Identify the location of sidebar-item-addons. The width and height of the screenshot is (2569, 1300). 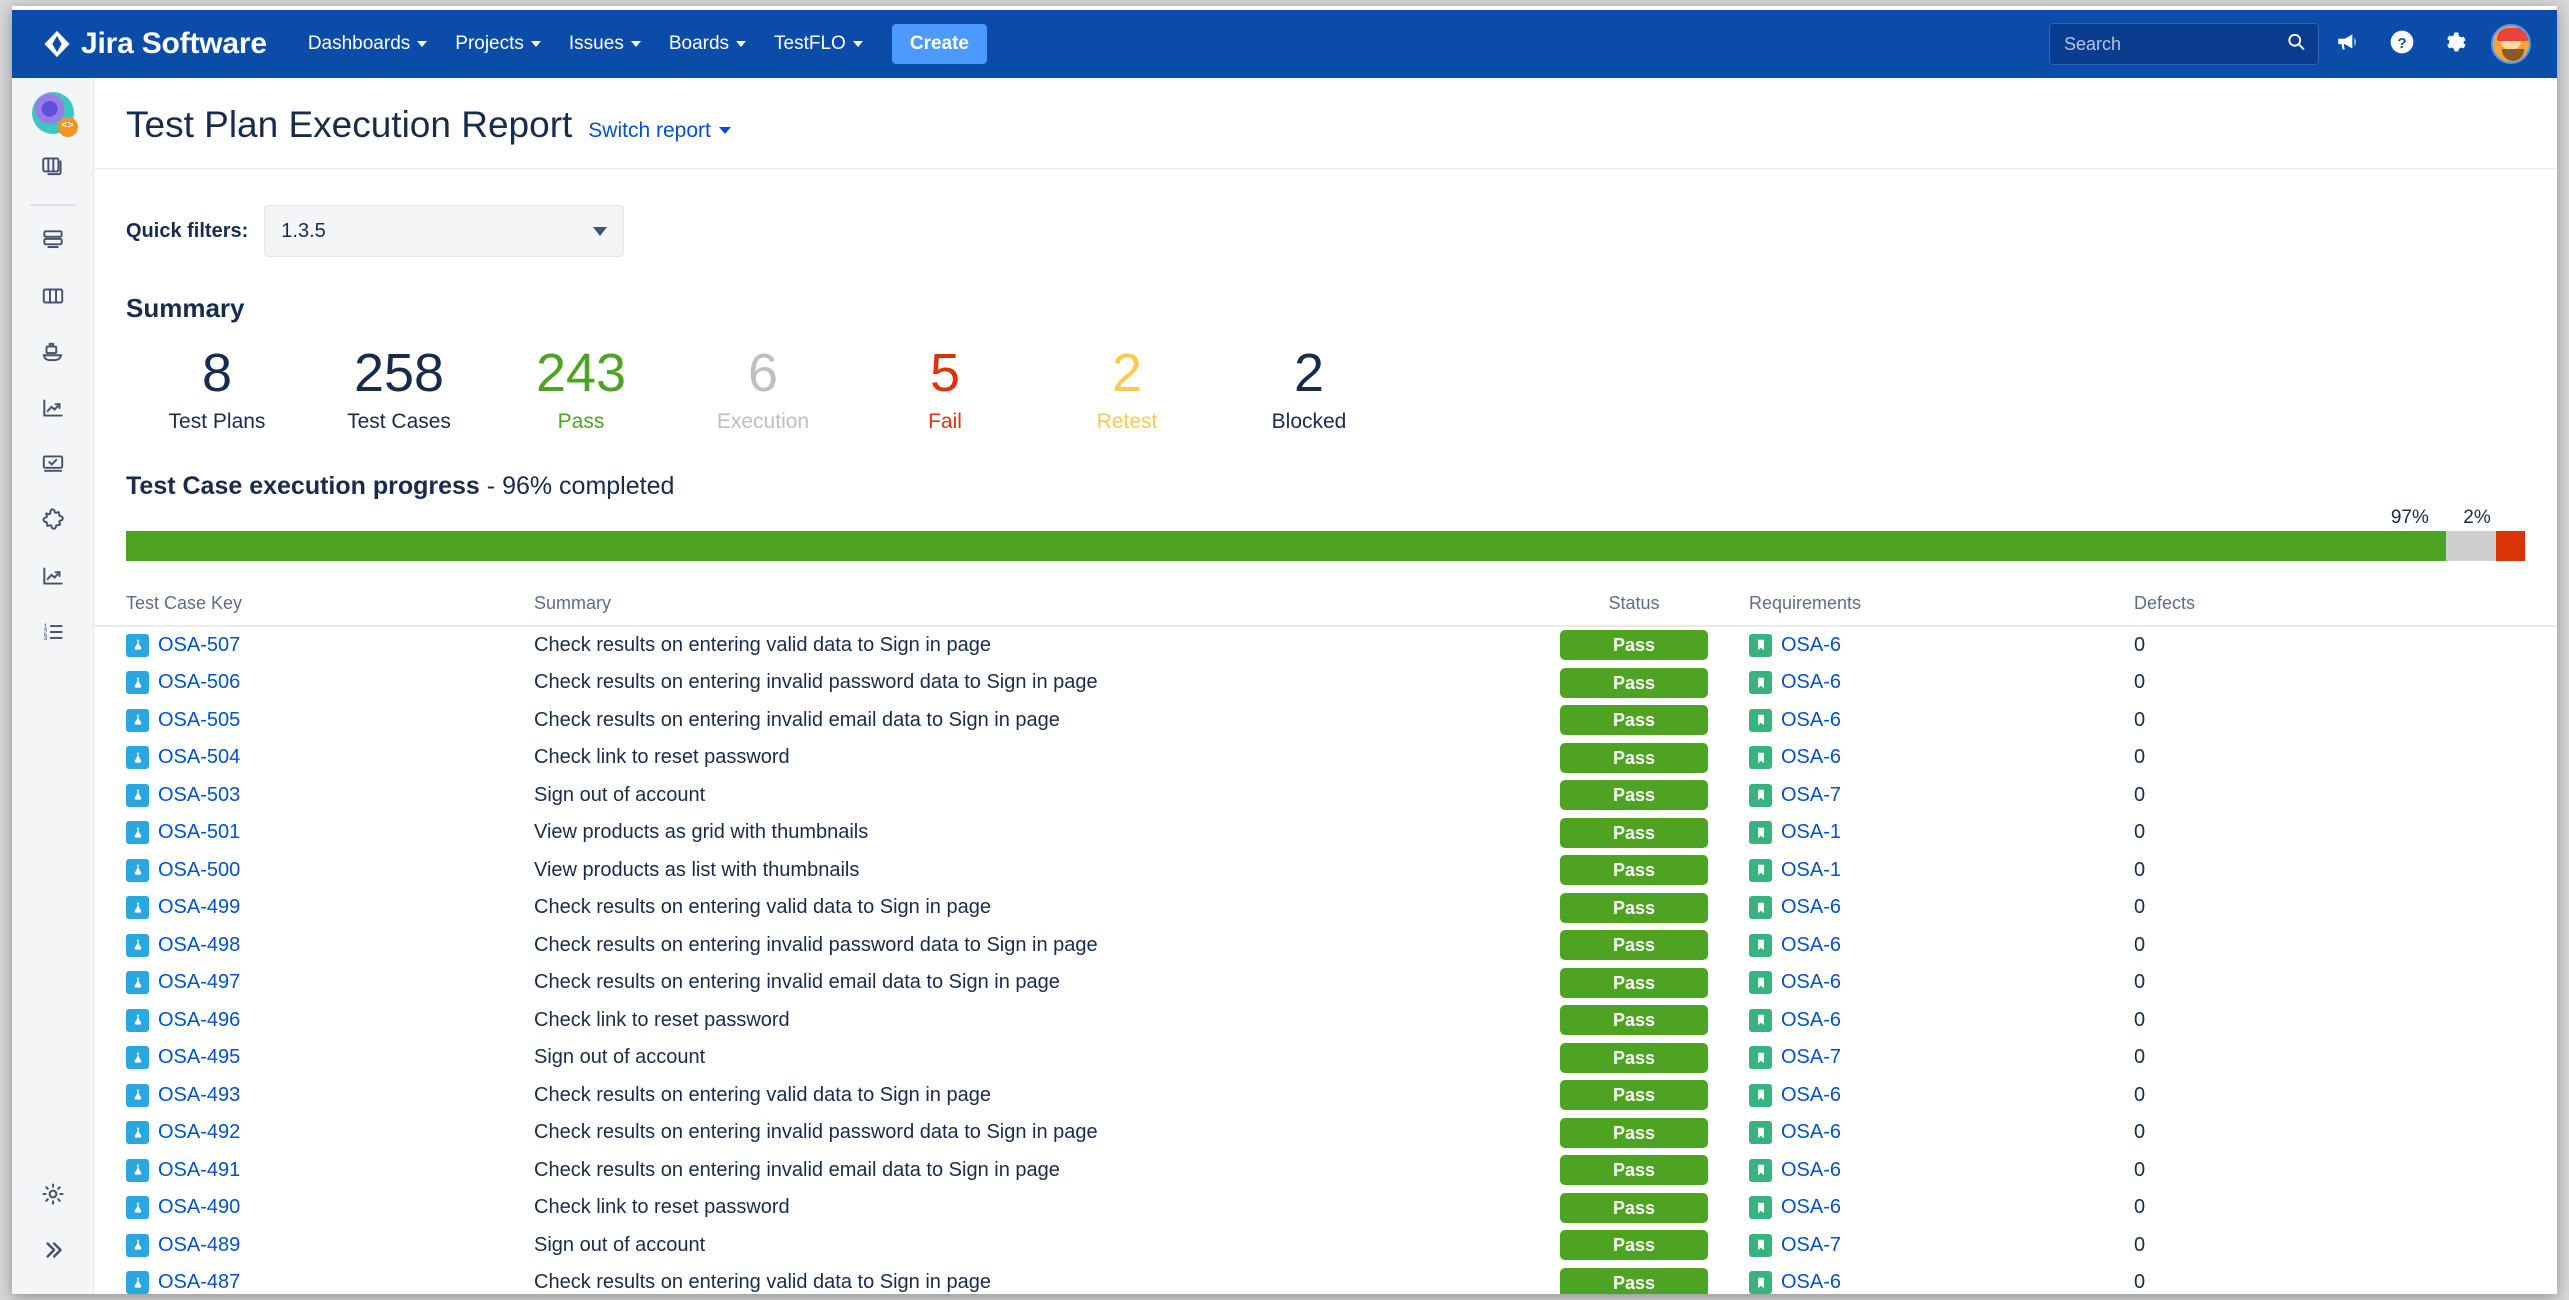
(53, 522).